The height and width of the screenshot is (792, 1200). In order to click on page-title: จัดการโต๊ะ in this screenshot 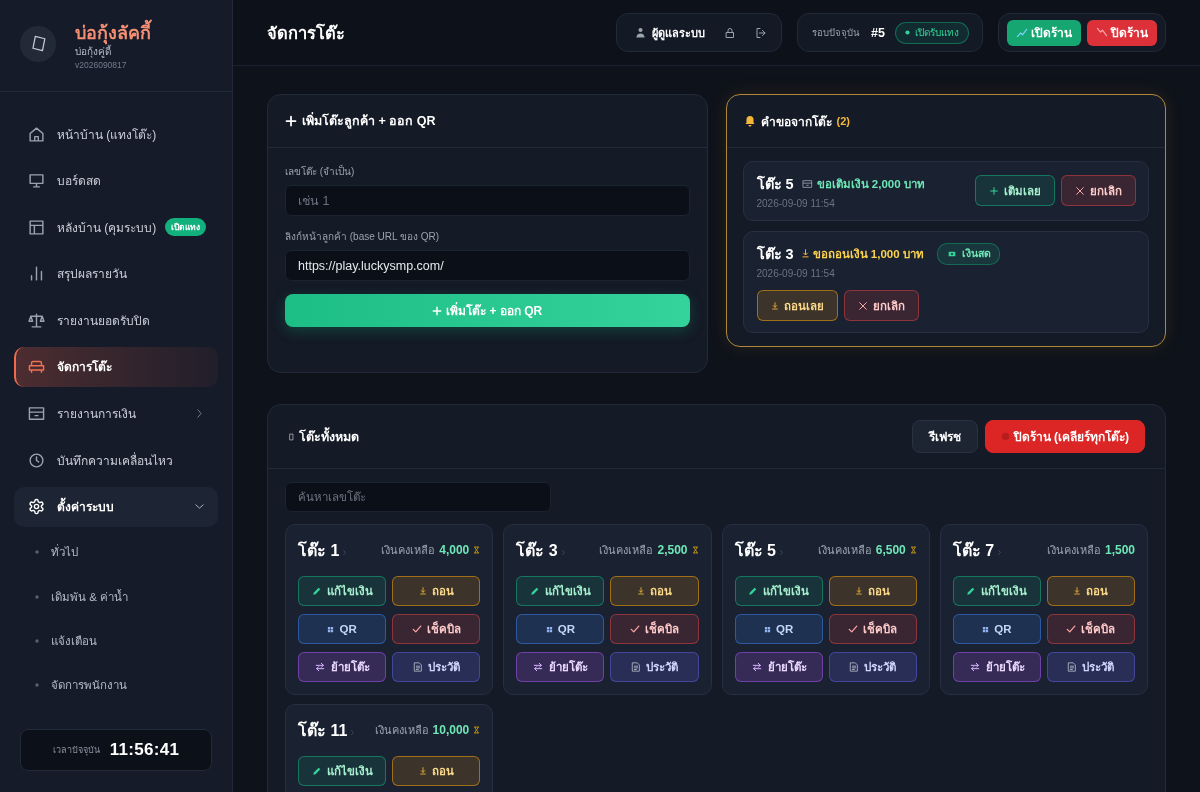, I will do `click(306, 33)`.